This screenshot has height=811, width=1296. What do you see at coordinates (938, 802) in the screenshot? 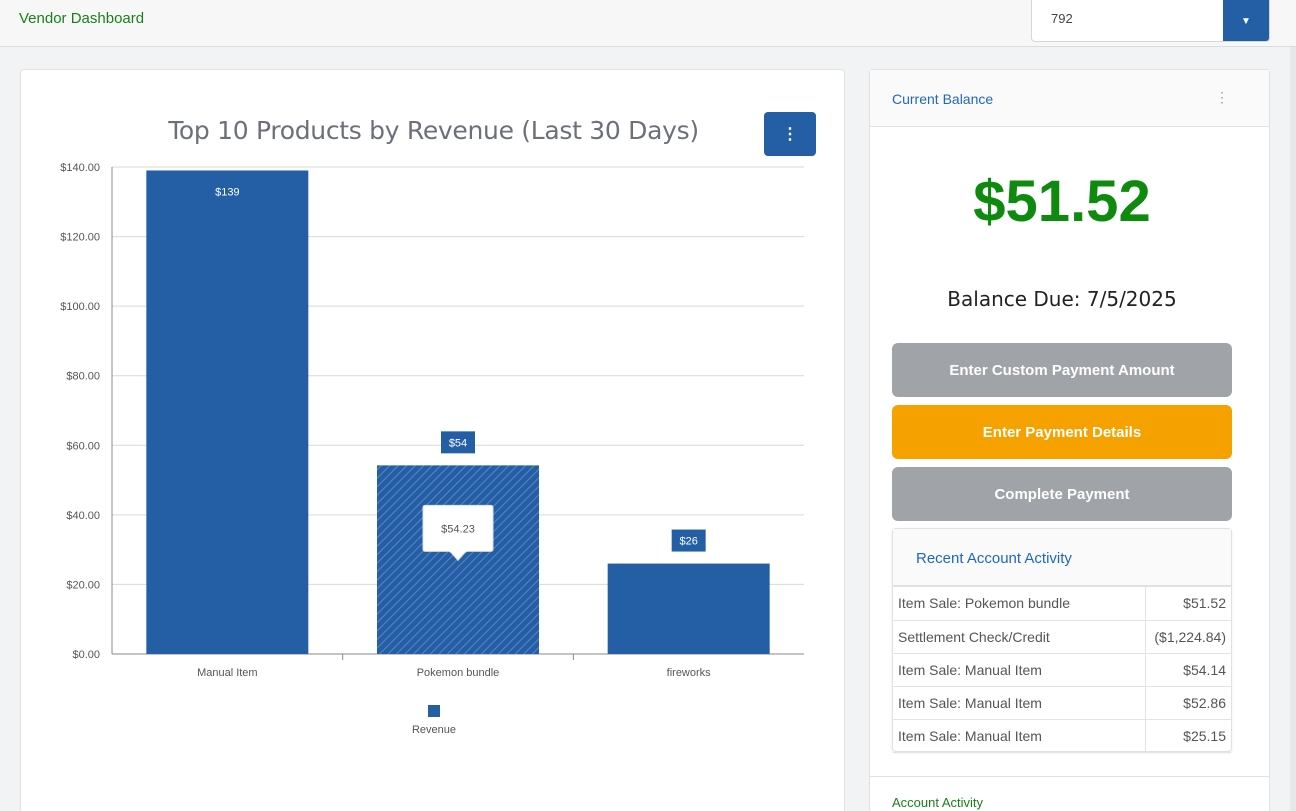
I see `account-activity-title: Account Activity` at bounding box center [938, 802].